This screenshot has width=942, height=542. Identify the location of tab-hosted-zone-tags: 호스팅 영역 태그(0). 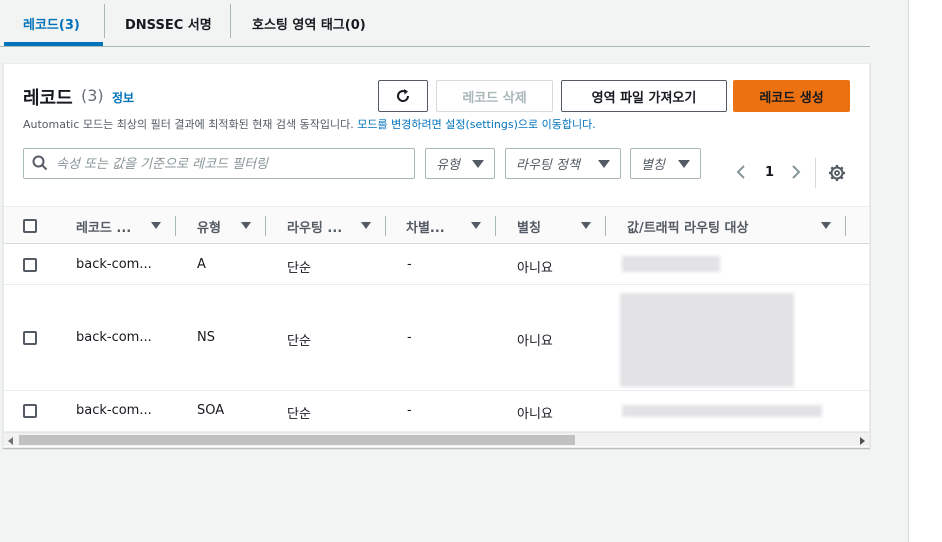
(309, 23).